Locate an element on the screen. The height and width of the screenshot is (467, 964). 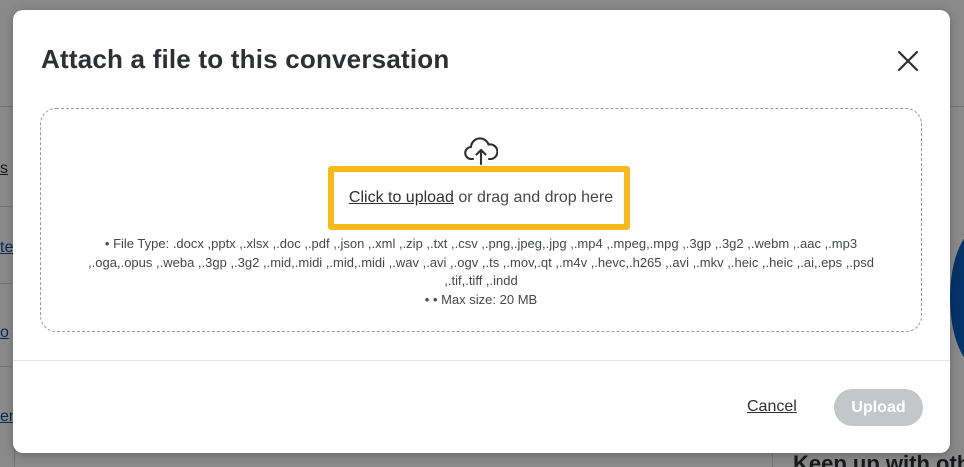
max-size-text: • • Max size: 20 MB is located at coordinates (481, 299).